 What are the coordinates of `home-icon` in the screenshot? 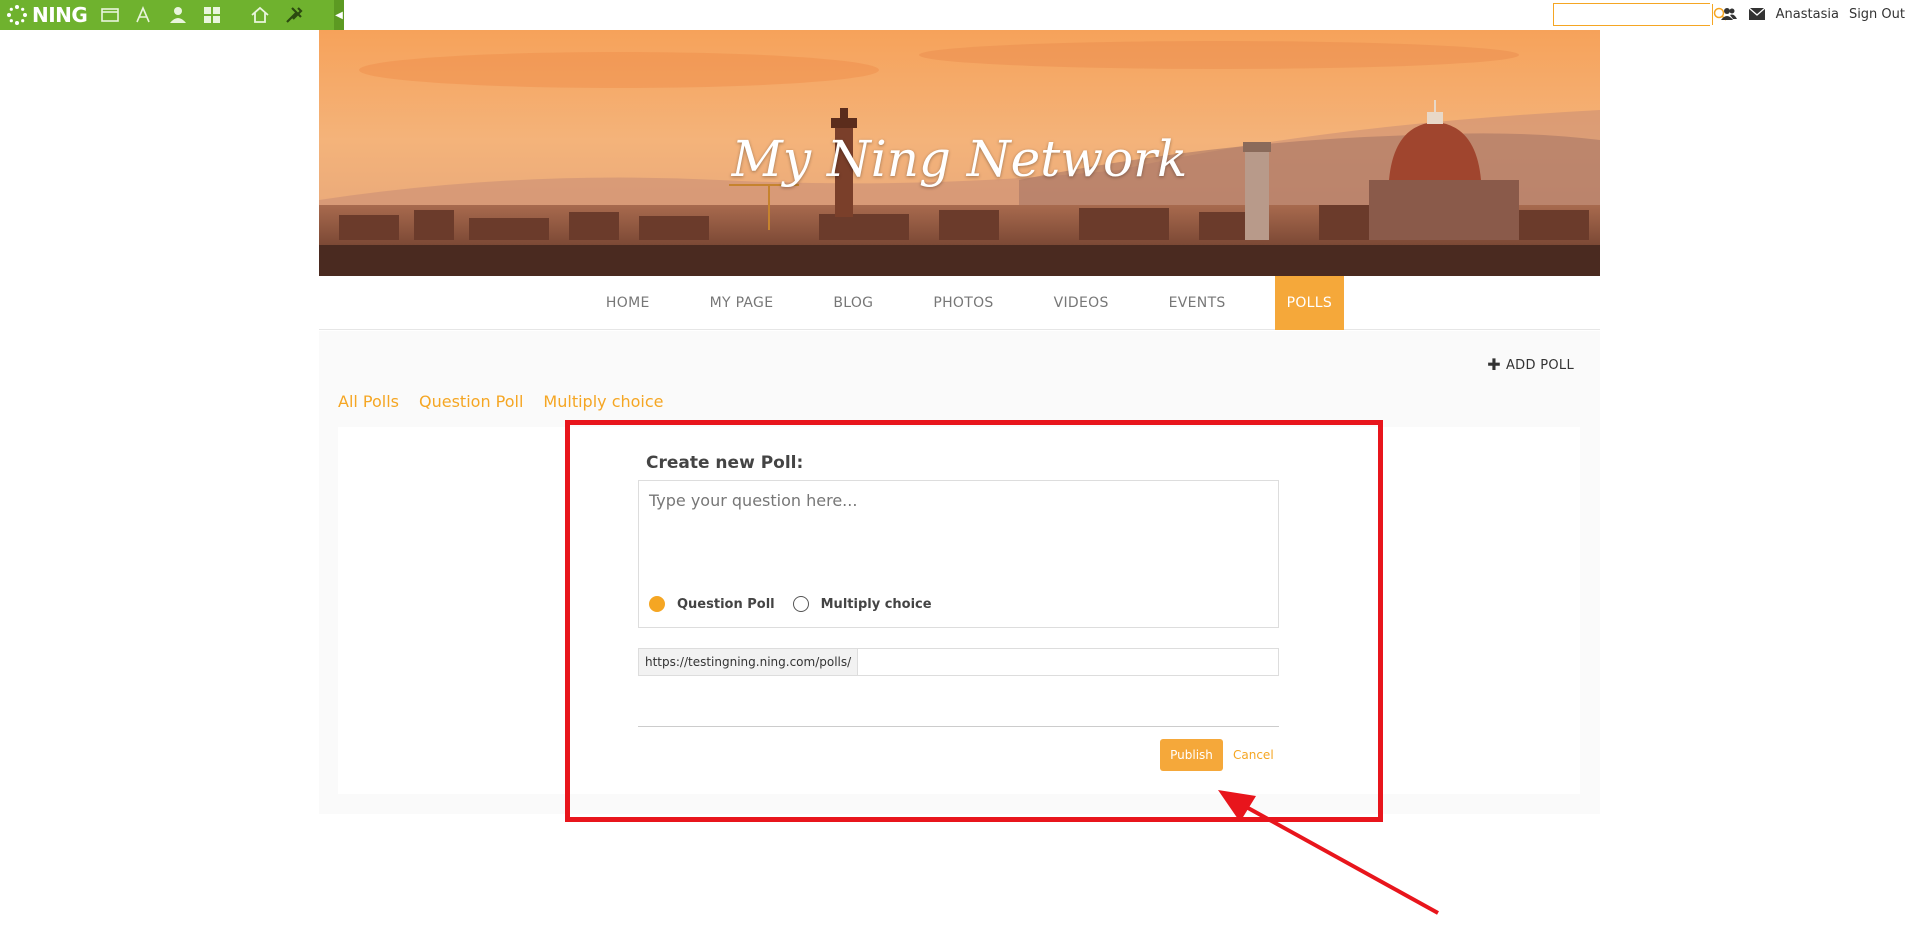 It's located at (260, 15).